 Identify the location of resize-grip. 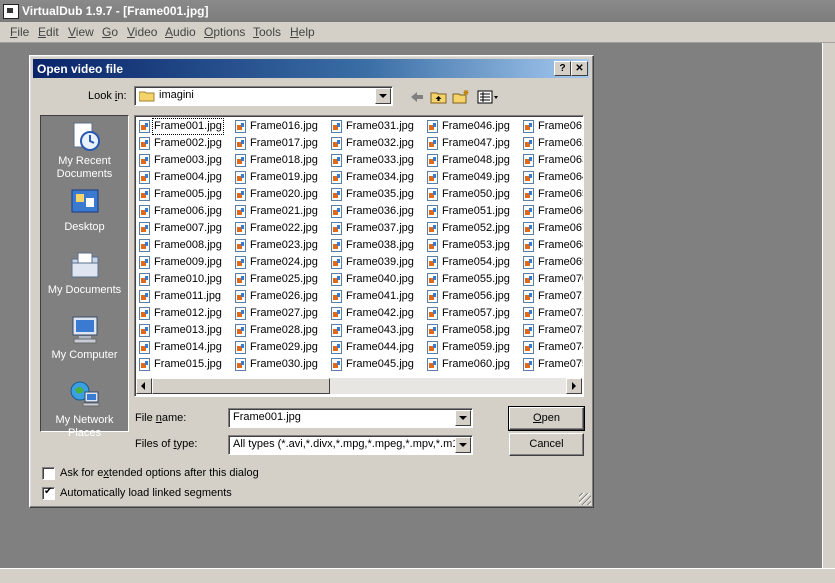
(585, 499).